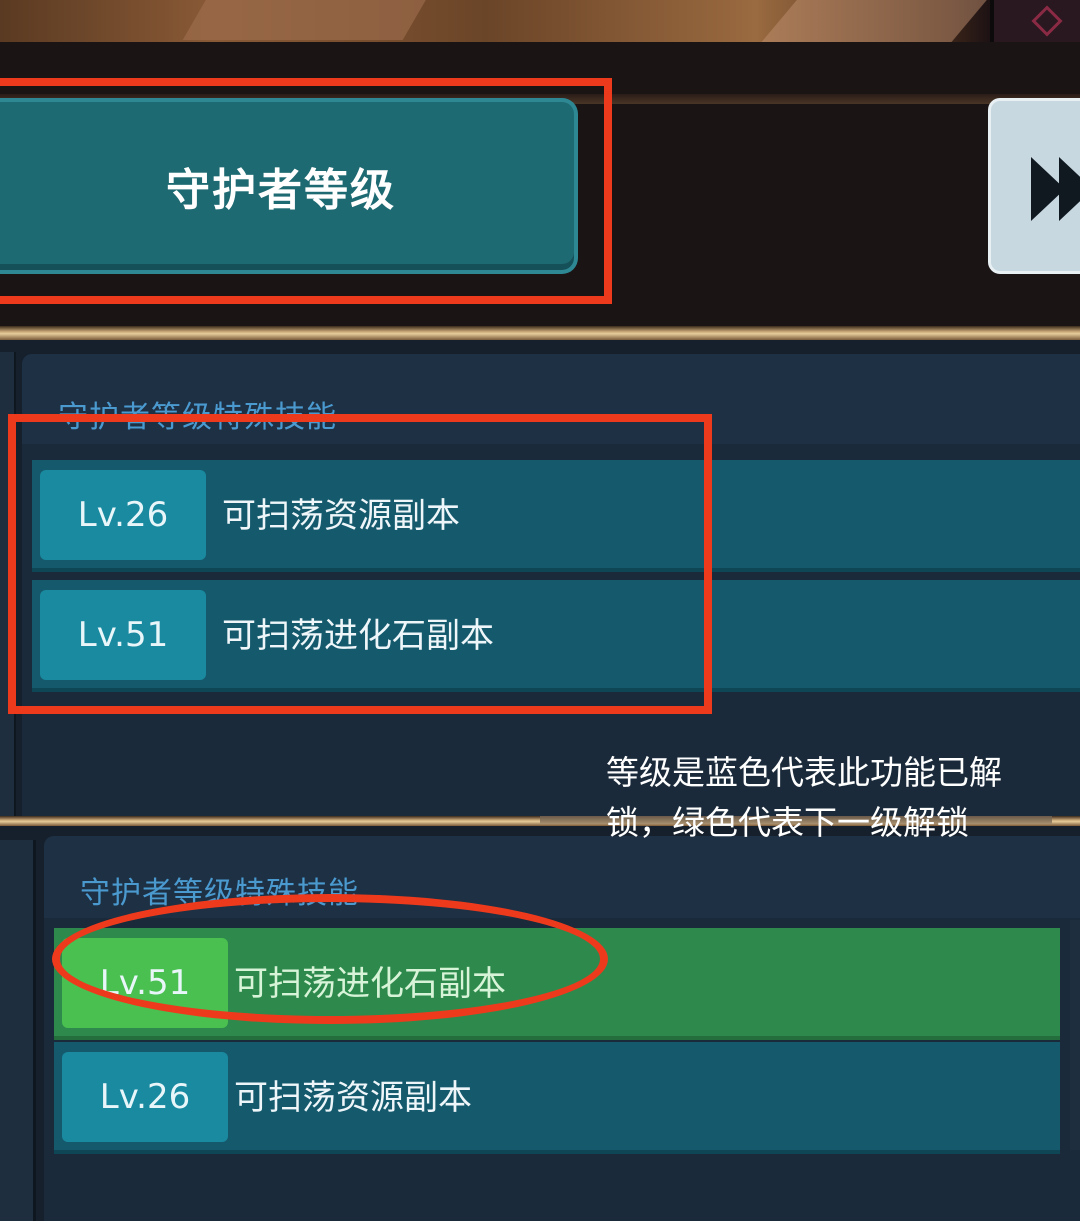 Image resolution: width=1080 pixels, height=1221 pixels. What do you see at coordinates (330, 959) in the screenshot?
I see `highlight-ellipse` at bounding box center [330, 959].